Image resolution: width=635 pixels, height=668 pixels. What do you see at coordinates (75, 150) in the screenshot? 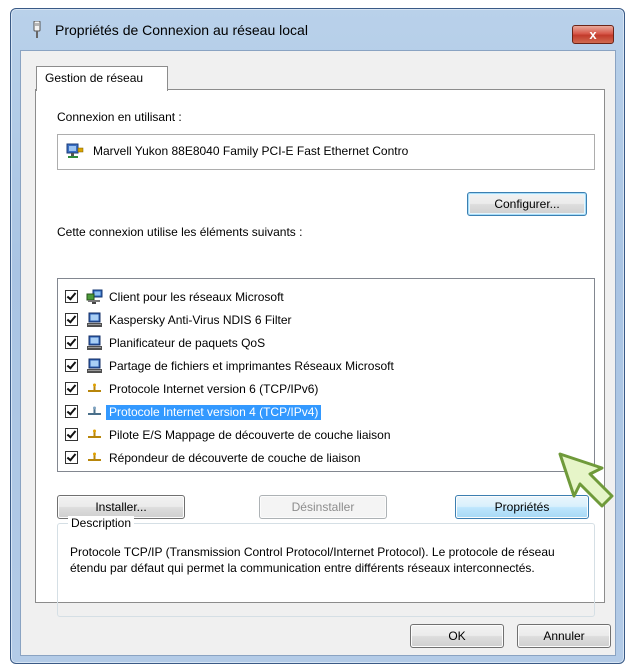
I see `network-adapter-icon` at bounding box center [75, 150].